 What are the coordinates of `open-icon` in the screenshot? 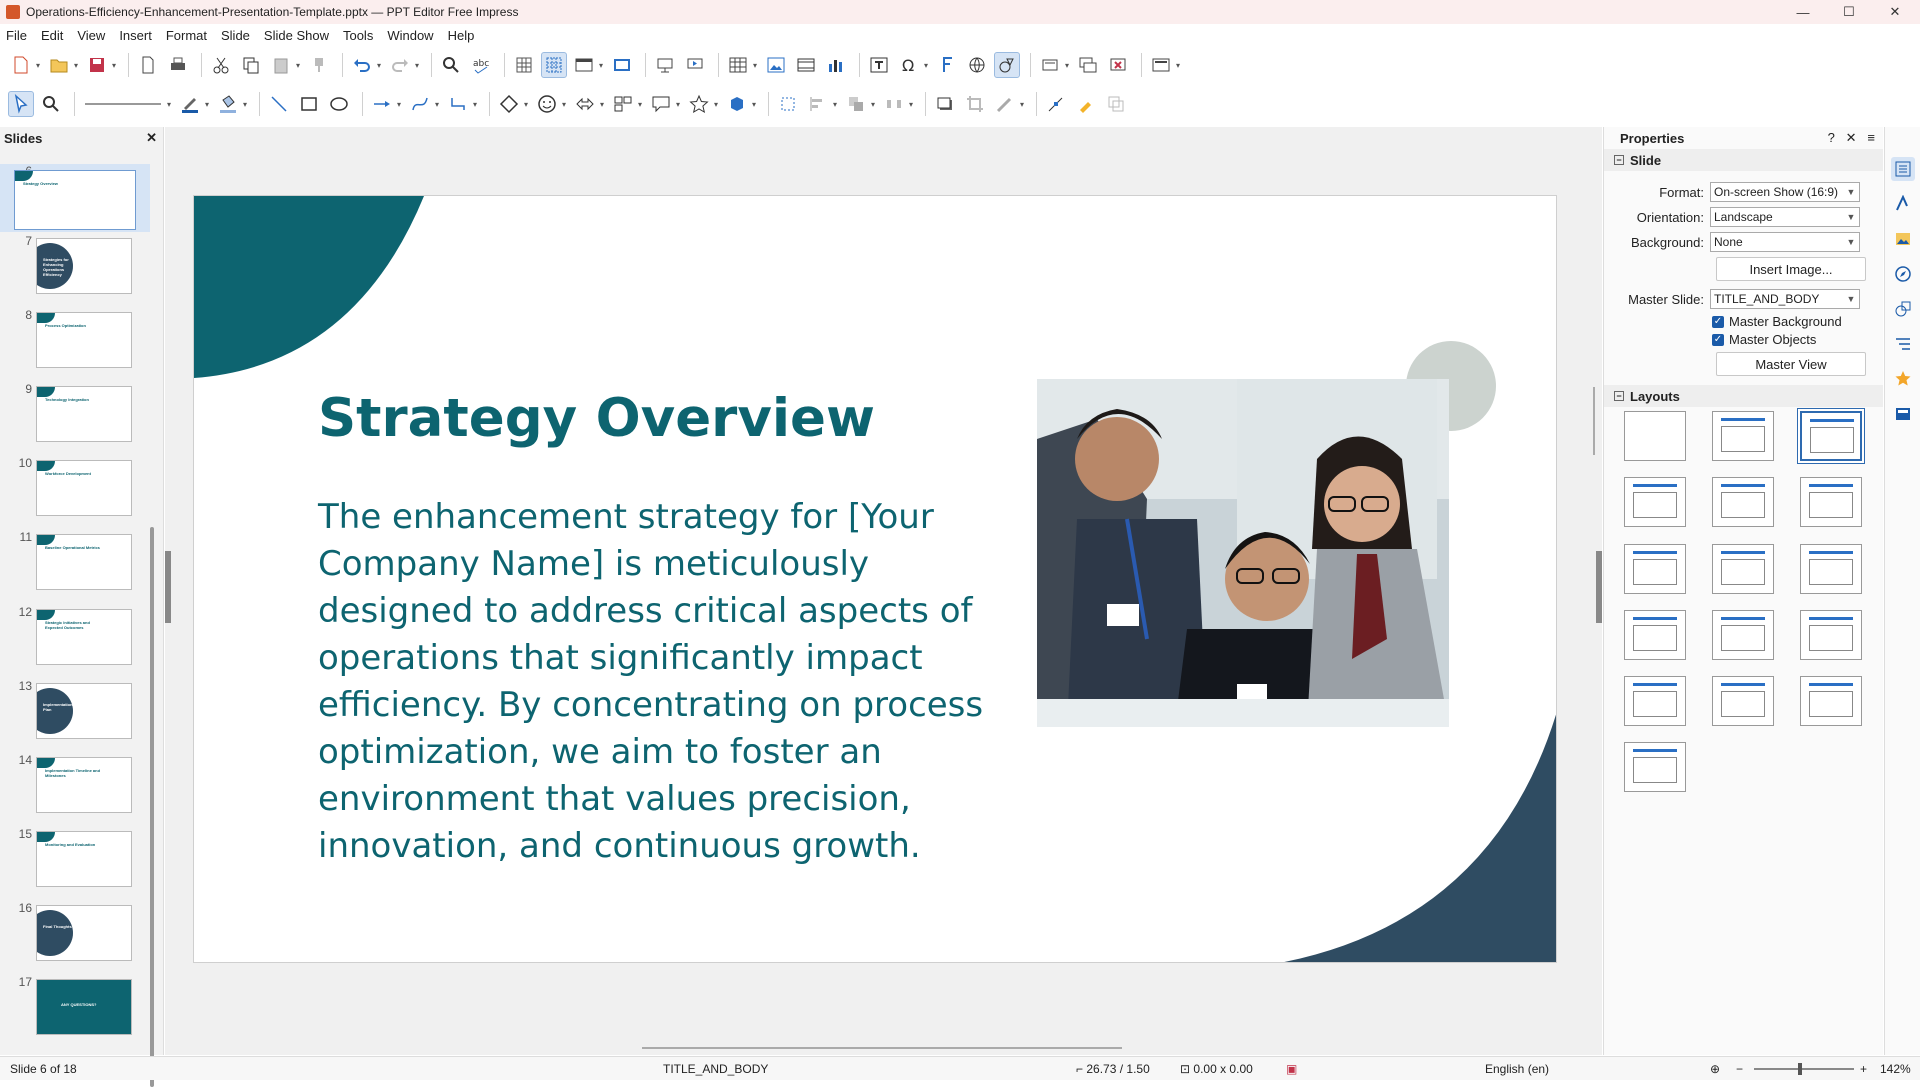 It's located at (59, 65).